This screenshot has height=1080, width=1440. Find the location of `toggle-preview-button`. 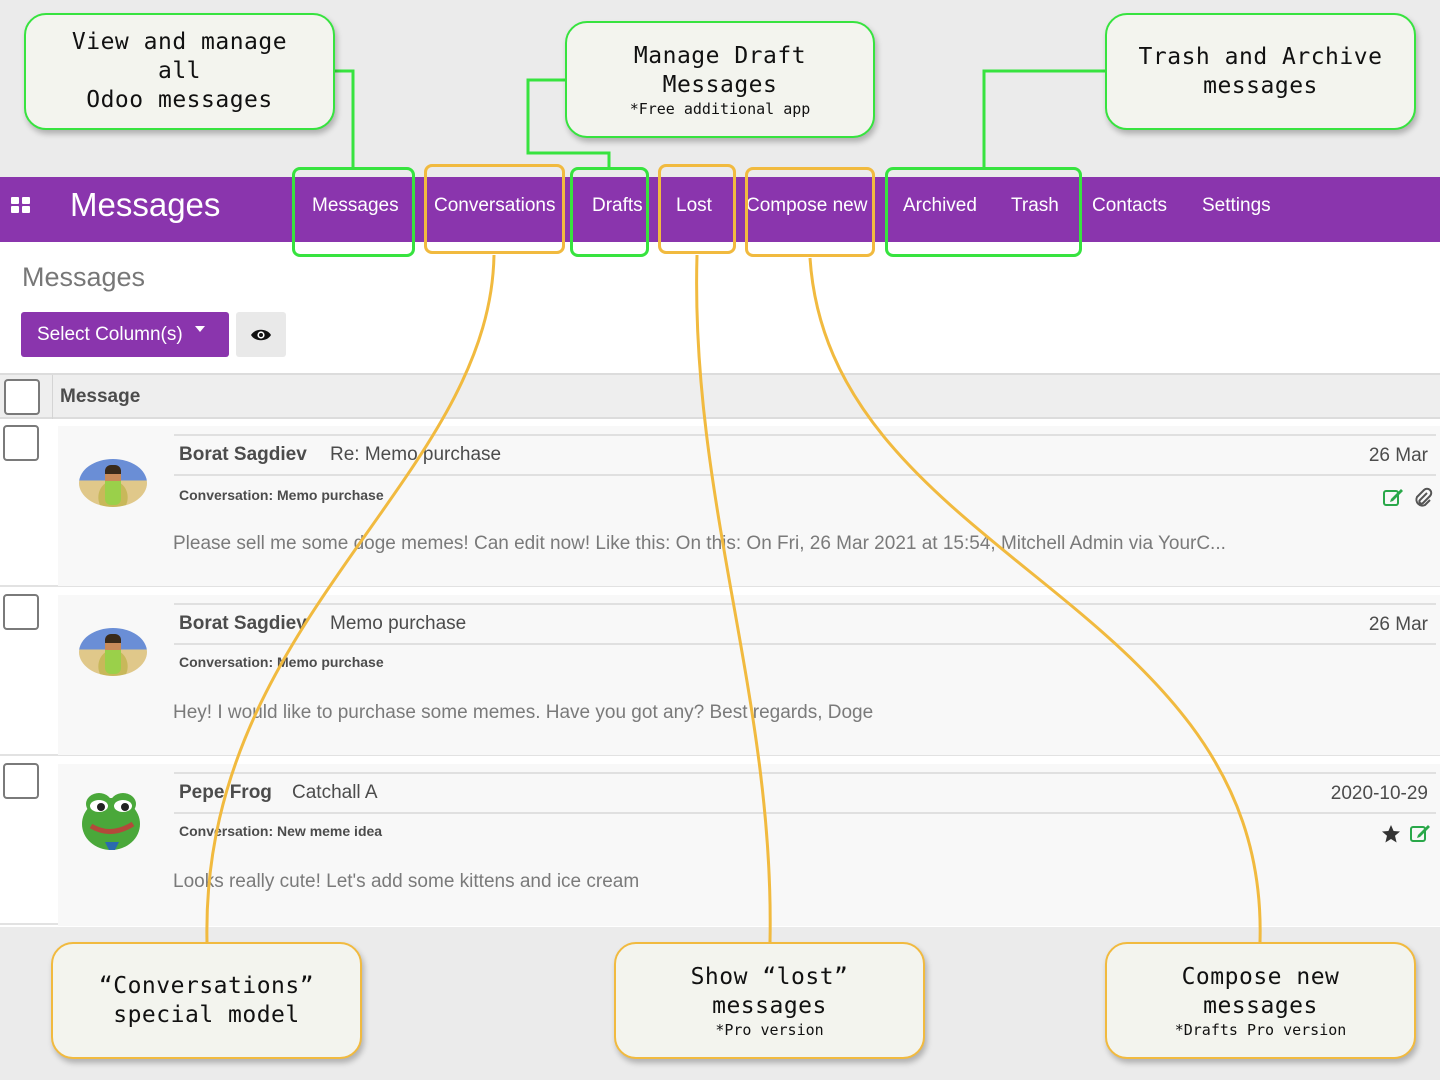

toggle-preview-button is located at coordinates (261, 334).